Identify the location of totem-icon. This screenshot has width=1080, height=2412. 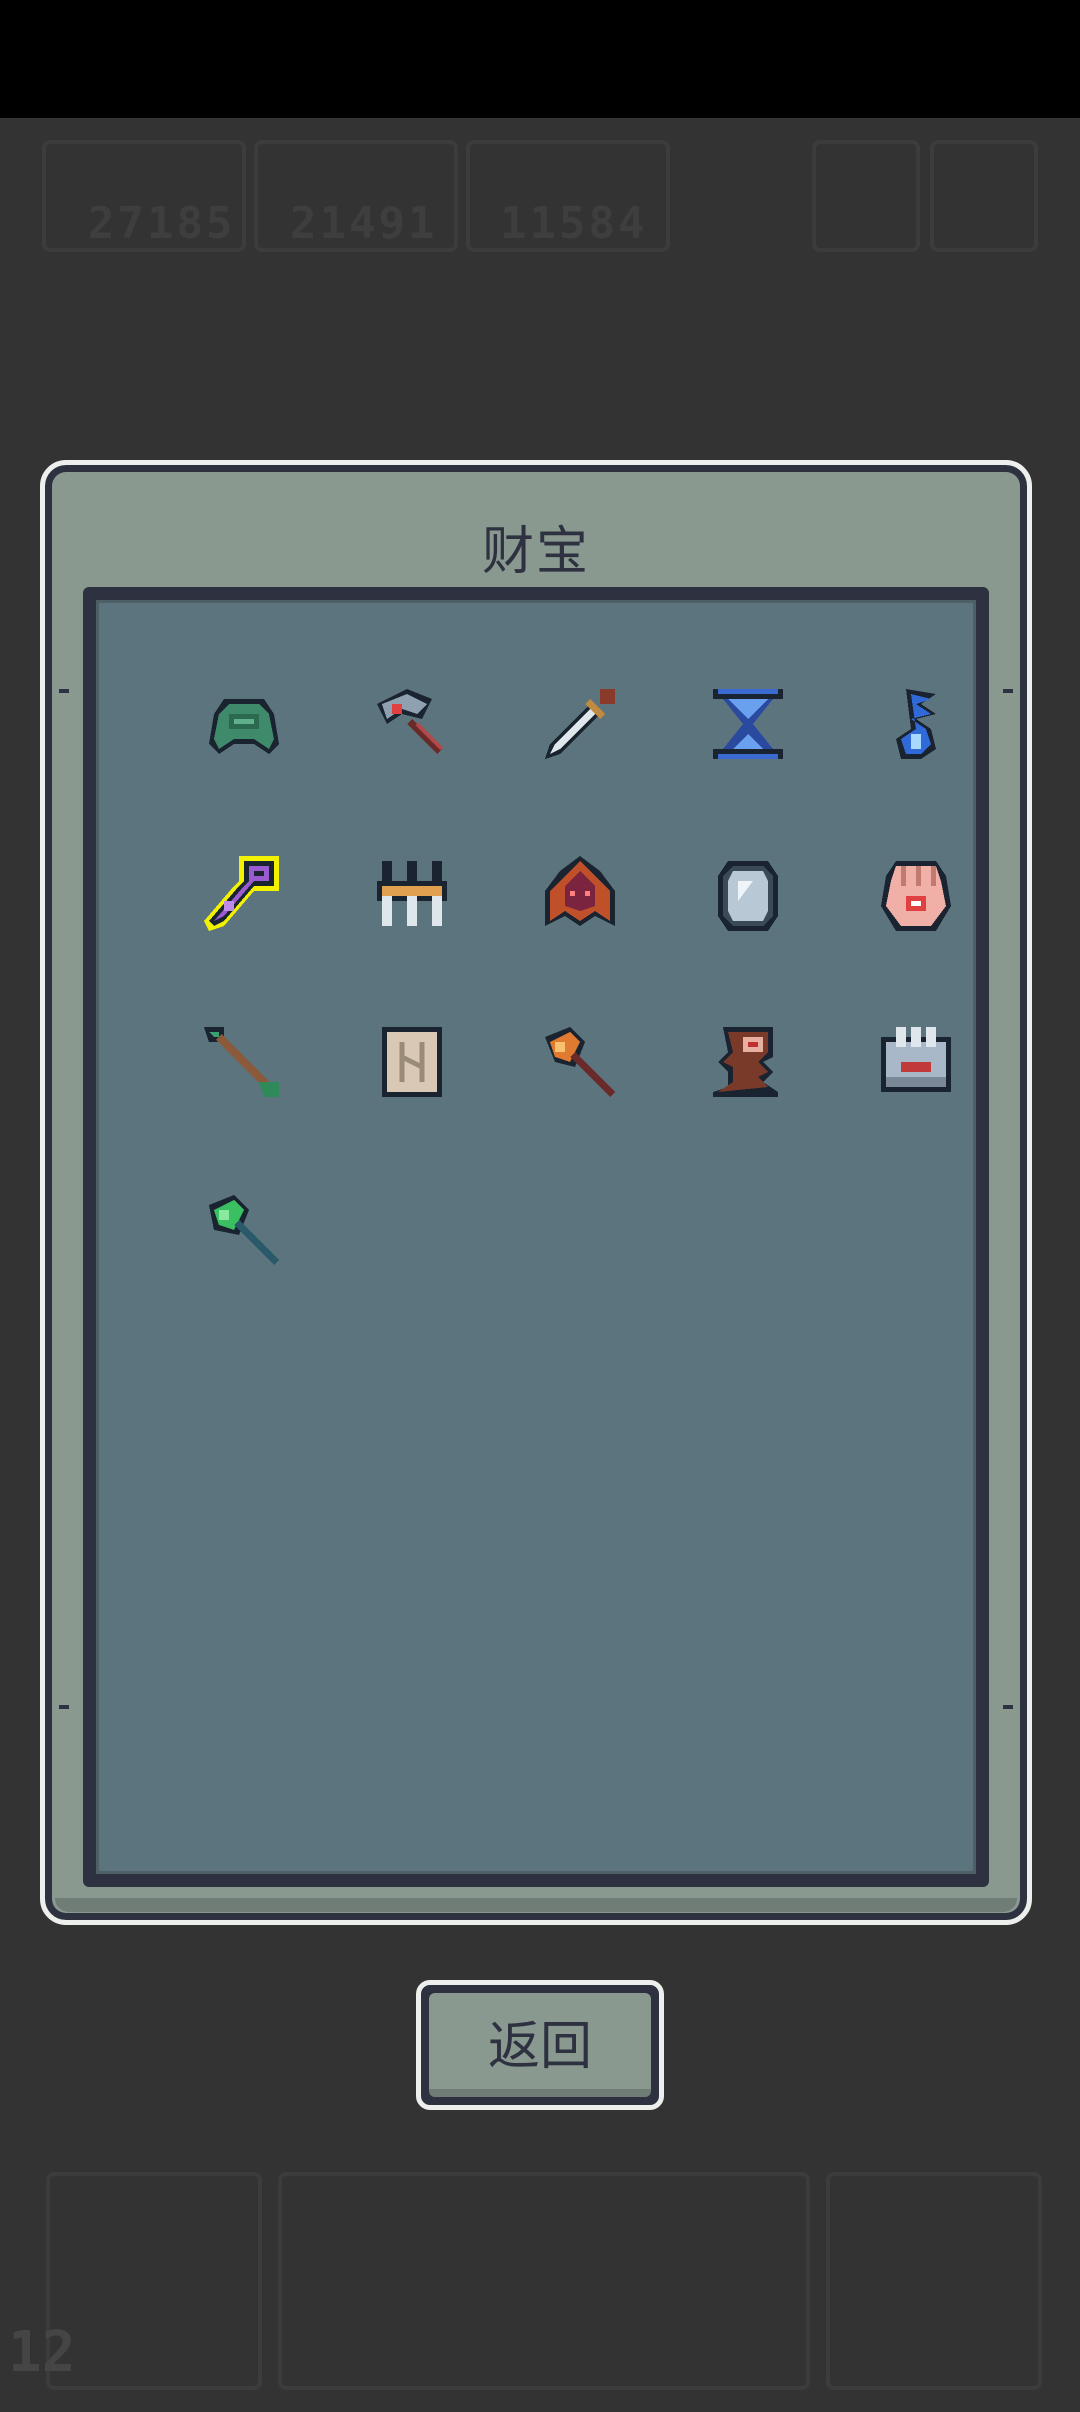
(748, 1062).